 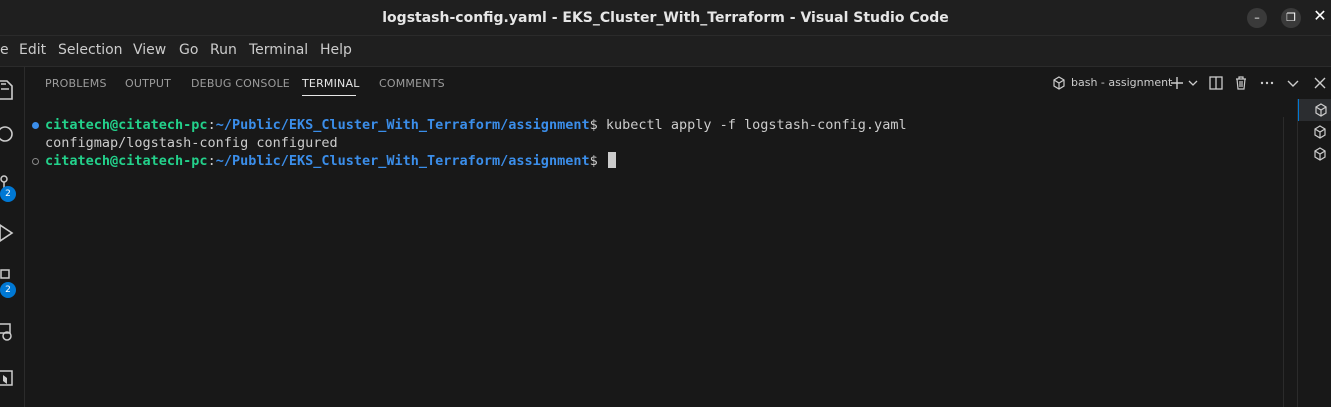 I want to click on terminal-tabs-list, so click(x=1314, y=253).